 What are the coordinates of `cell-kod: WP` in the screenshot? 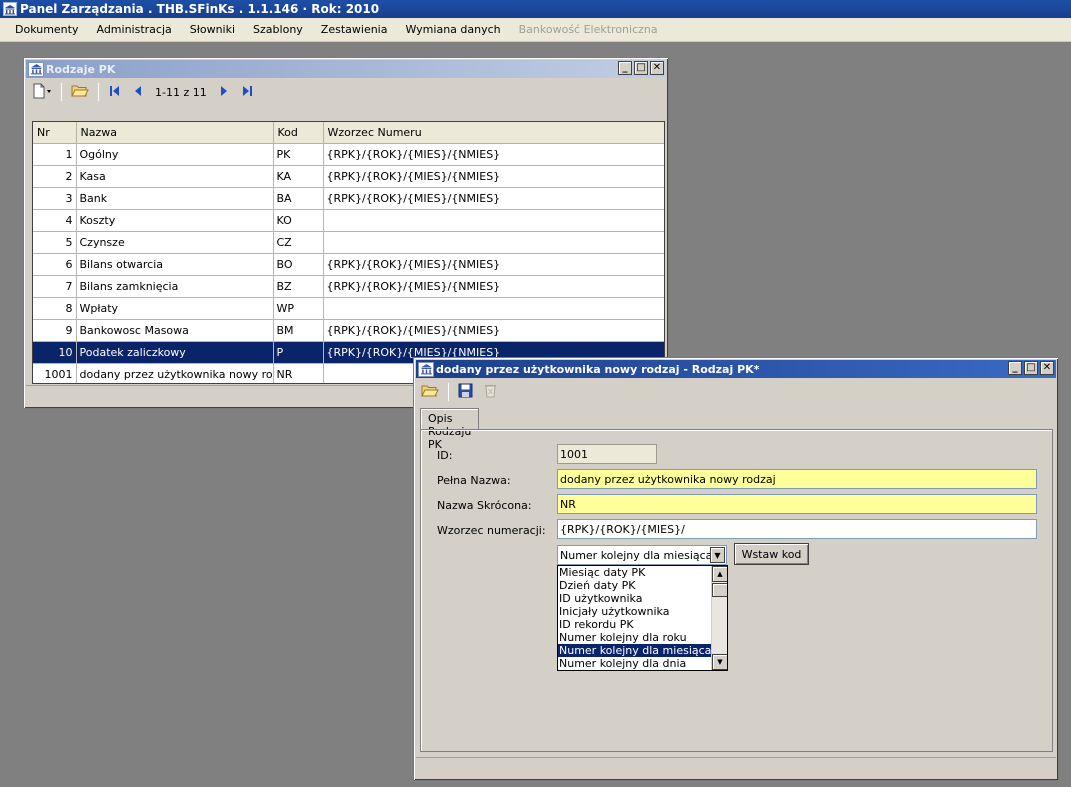 It's located at (298, 308).